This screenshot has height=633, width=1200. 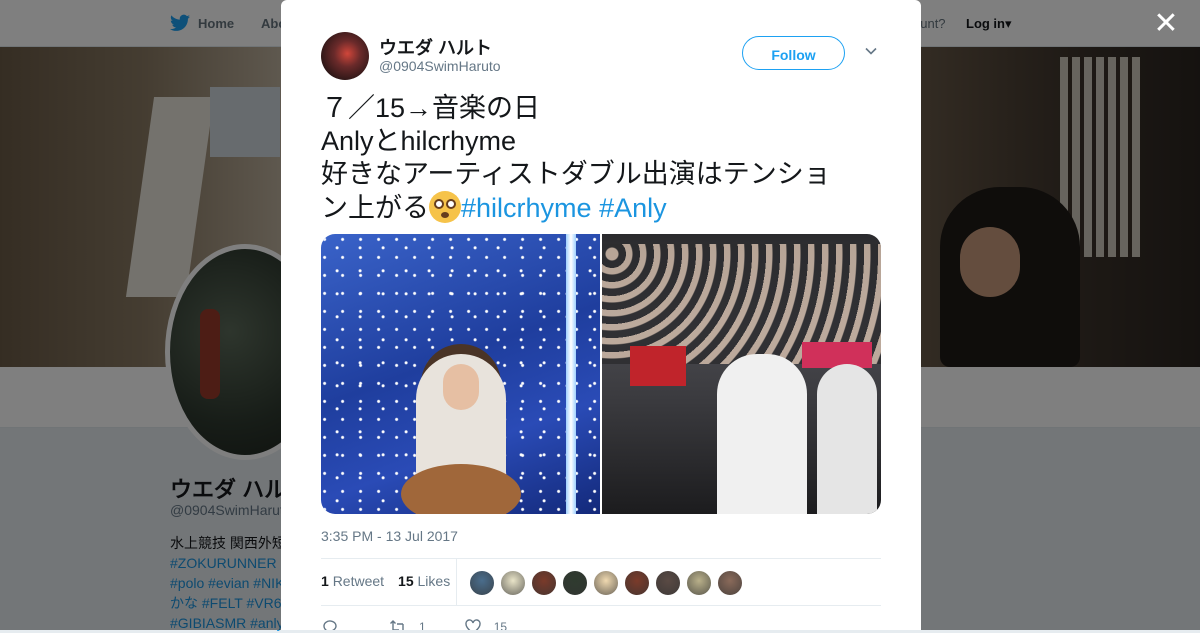 What do you see at coordinates (358, 581) in the screenshot?
I see `retweet-label: Retweet` at bounding box center [358, 581].